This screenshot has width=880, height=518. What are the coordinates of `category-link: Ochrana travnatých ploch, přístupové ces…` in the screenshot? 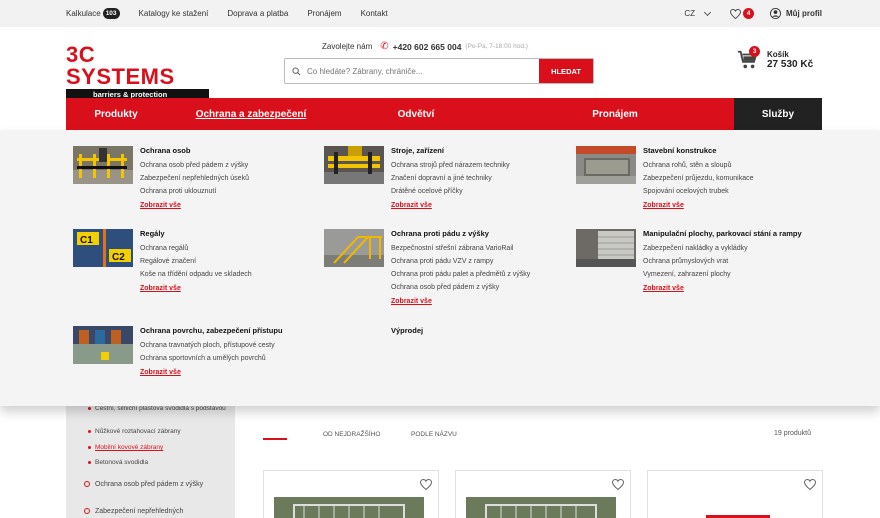 It's located at (227, 345).